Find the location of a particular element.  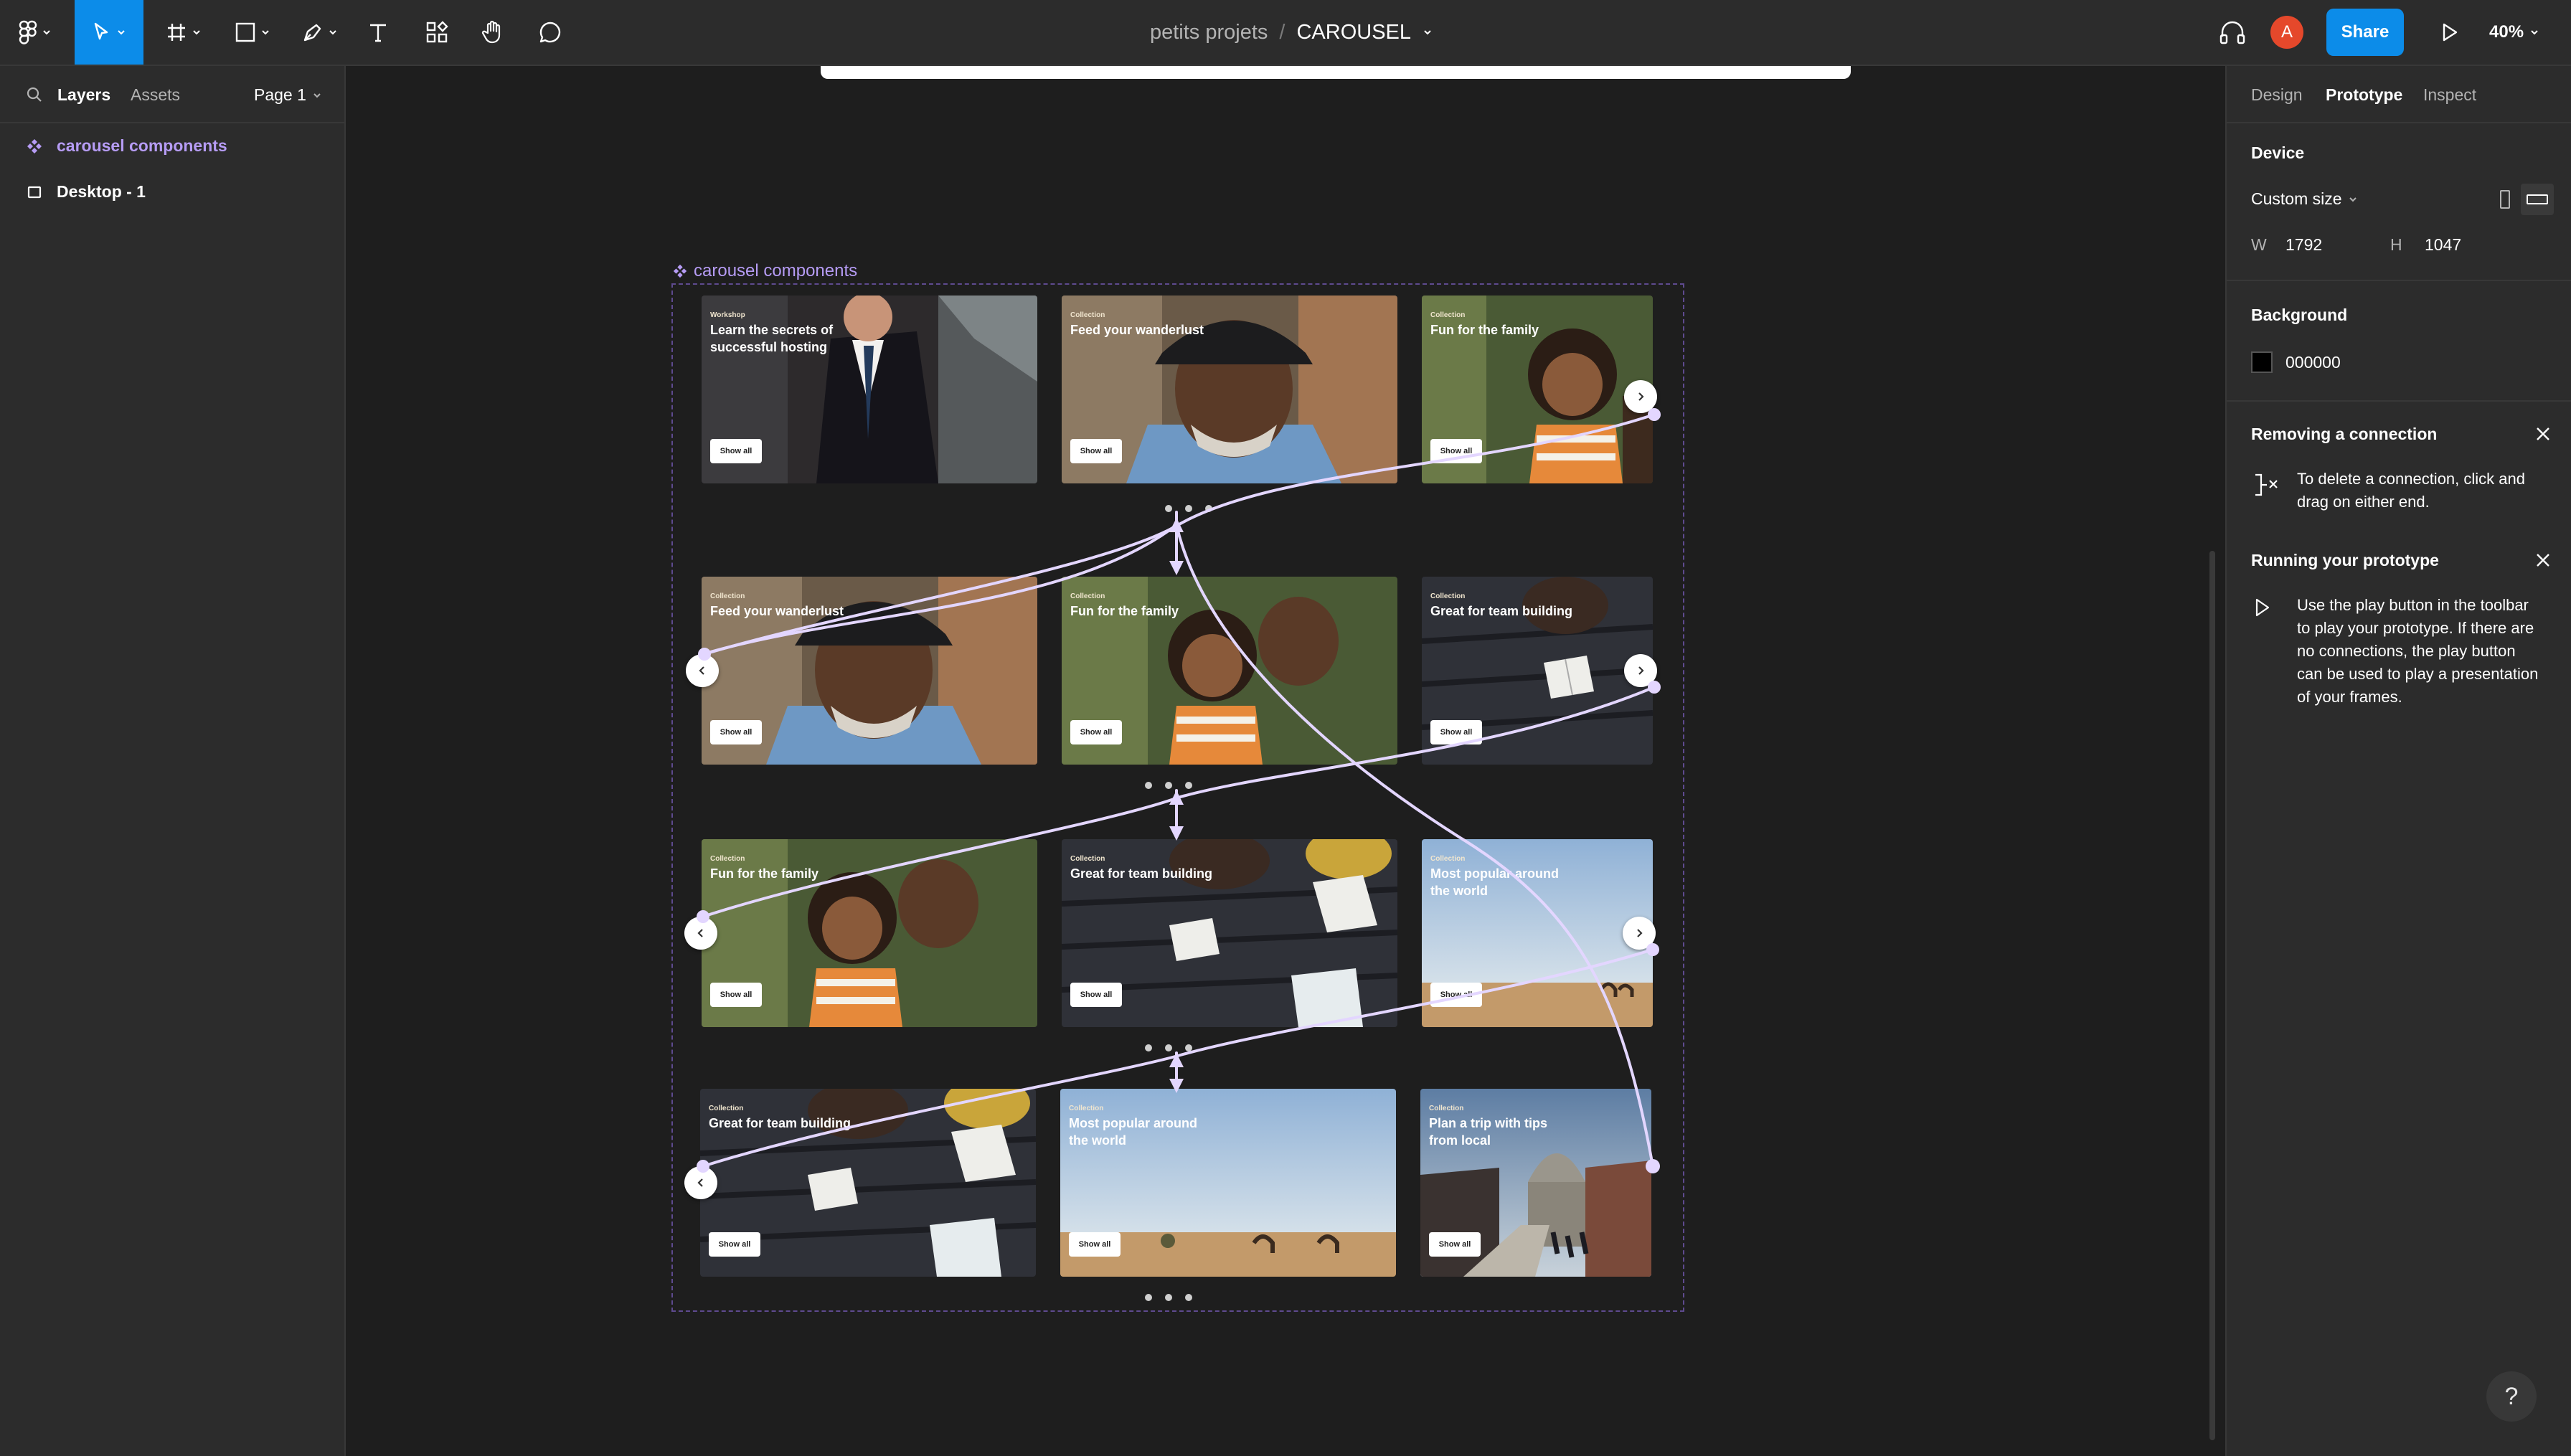

background-color-value: 000000 is located at coordinates (2313, 362).